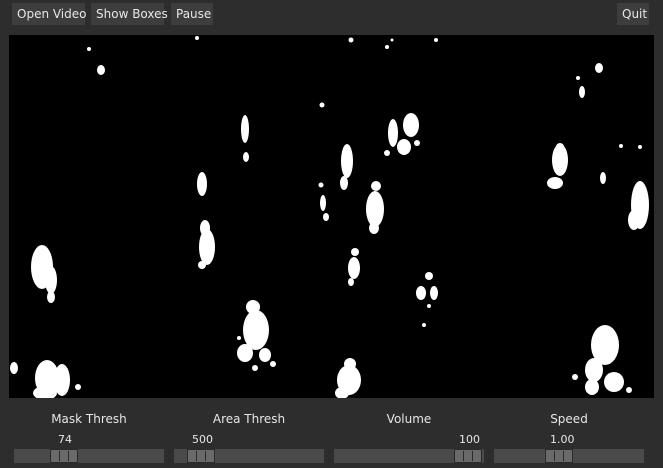  What do you see at coordinates (569, 419) in the screenshot?
I see `speed-label: Speed` at bounding box center [569, 419].